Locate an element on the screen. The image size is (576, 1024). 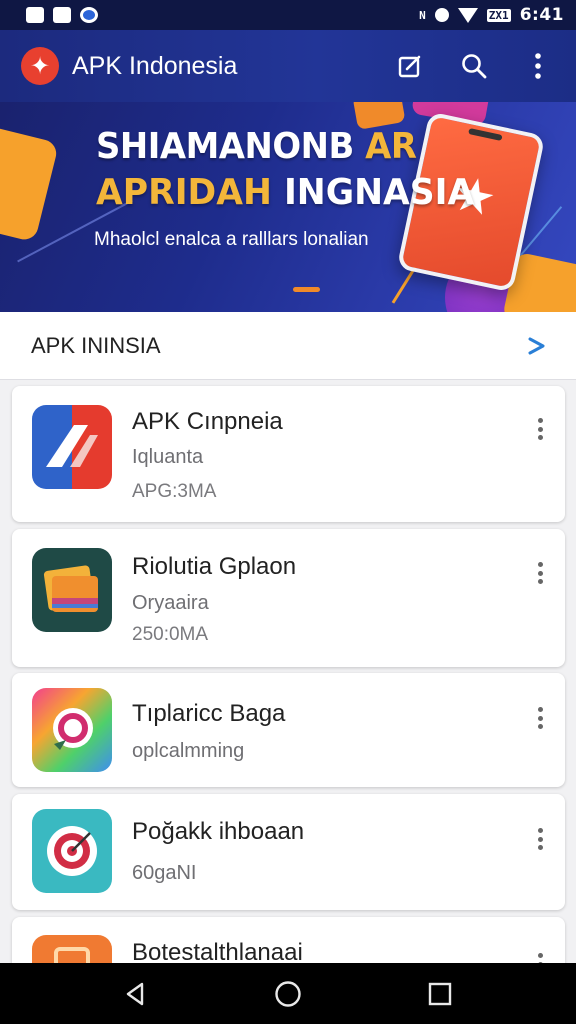
app-name: APK Cınpneia is located at coordinates (207, 421).